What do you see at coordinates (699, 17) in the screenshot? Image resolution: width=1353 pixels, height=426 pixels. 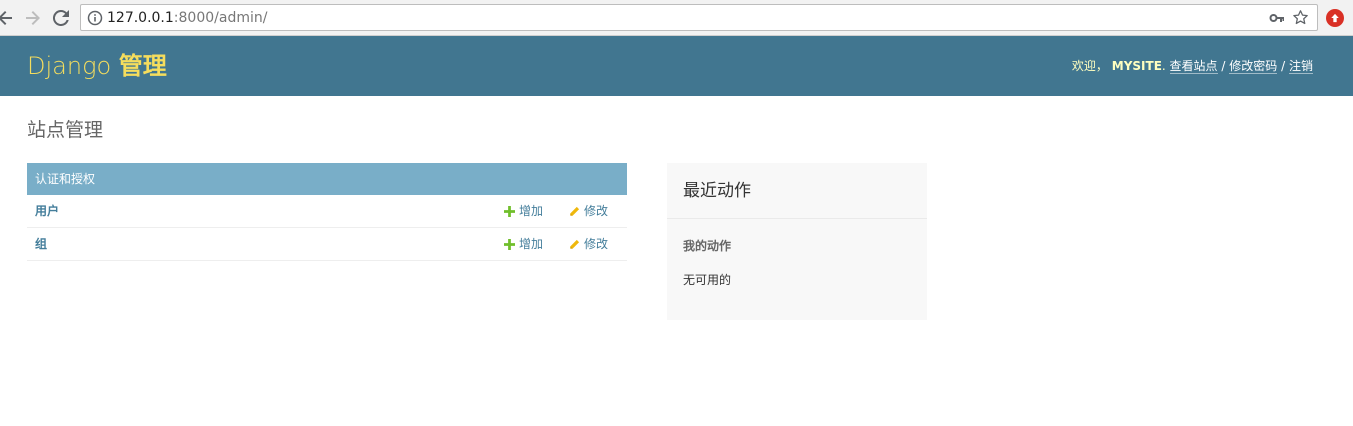 I see `address-bar: 127.0.0.1:8000/admin/` at bounding box center [699, 17].